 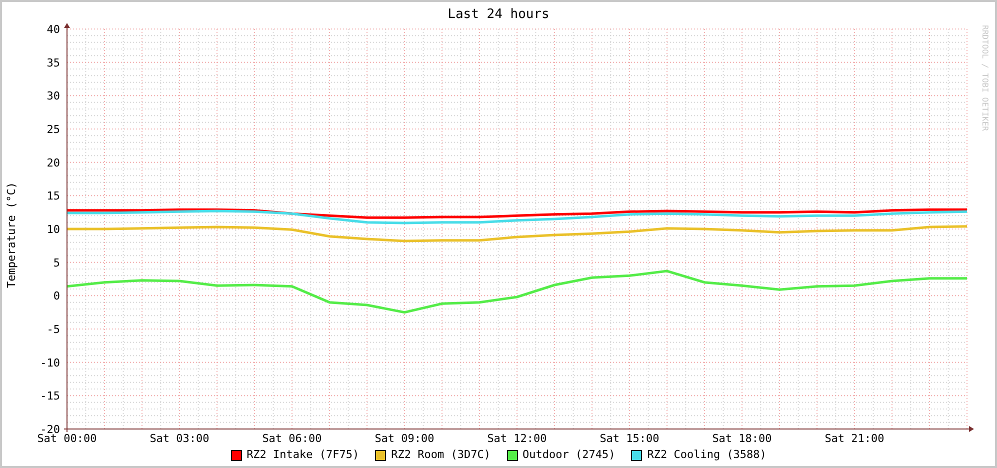 I want to click on y-tick-label: -10, so click(x=50, y=363).